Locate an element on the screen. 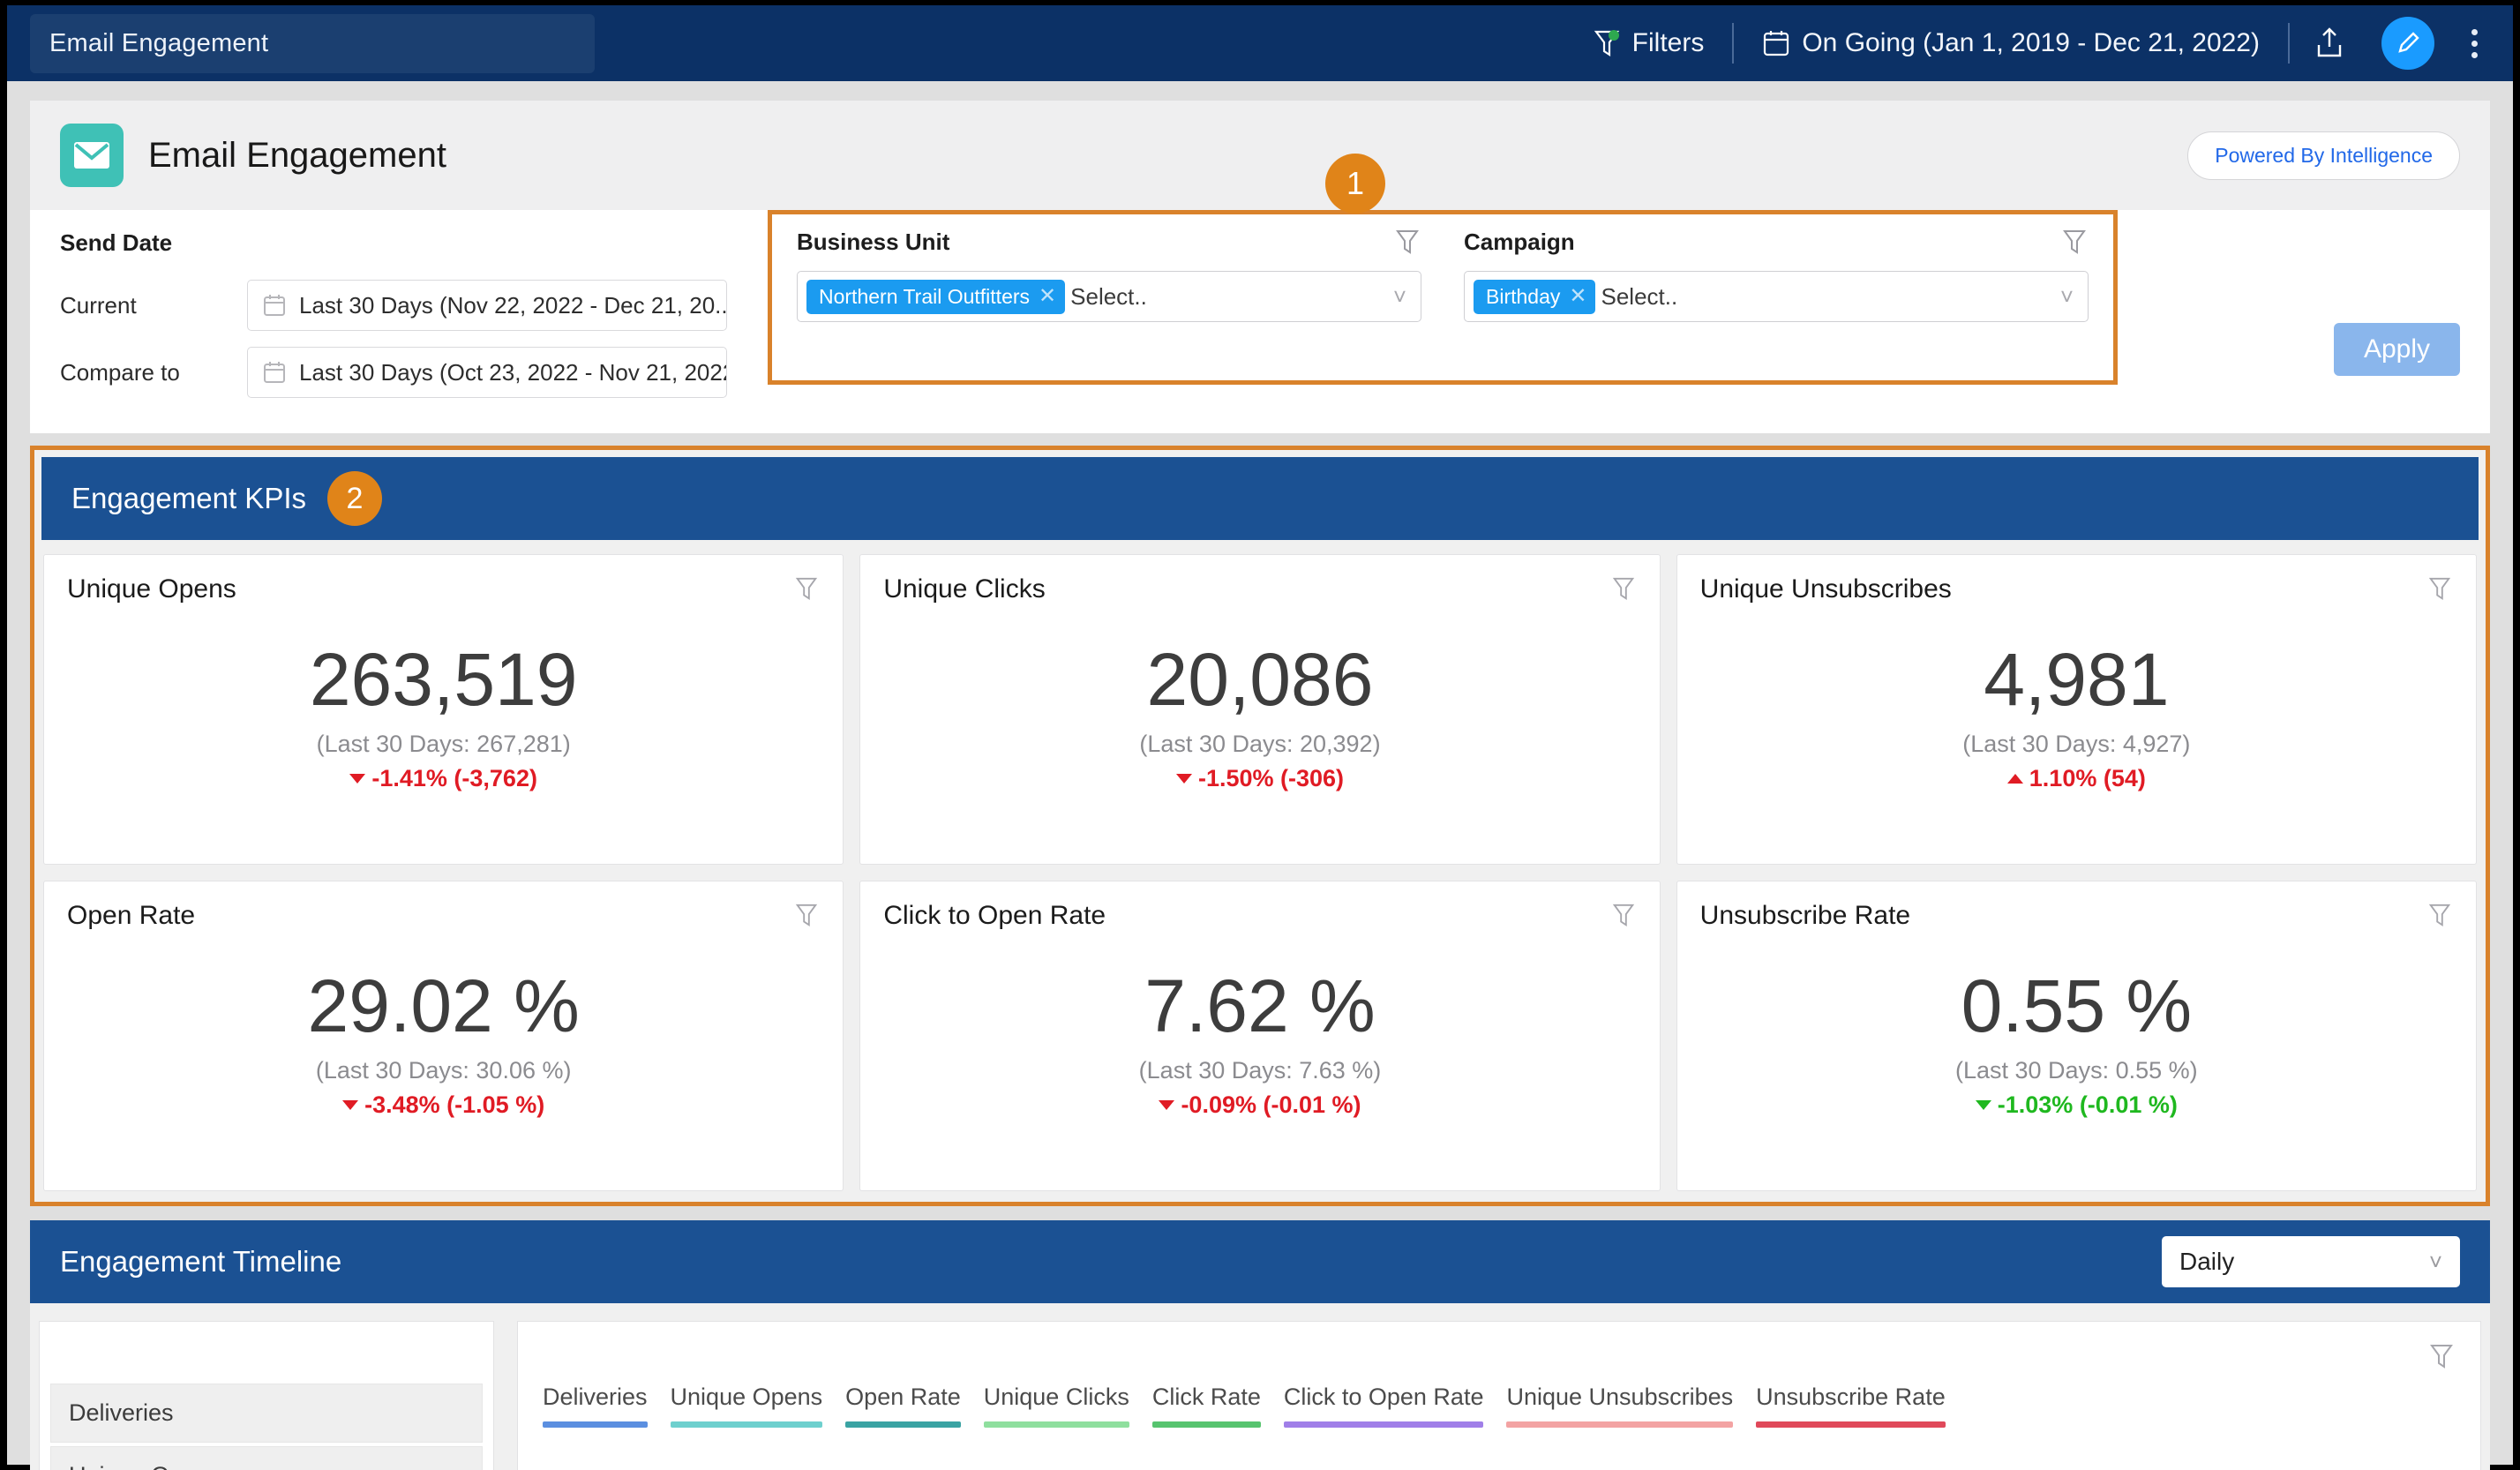 Image resolution: width=2520 pixels, height=1470 pixels. kpi-card-header: Click to Open Rate is located at coordinates (1259, 916).